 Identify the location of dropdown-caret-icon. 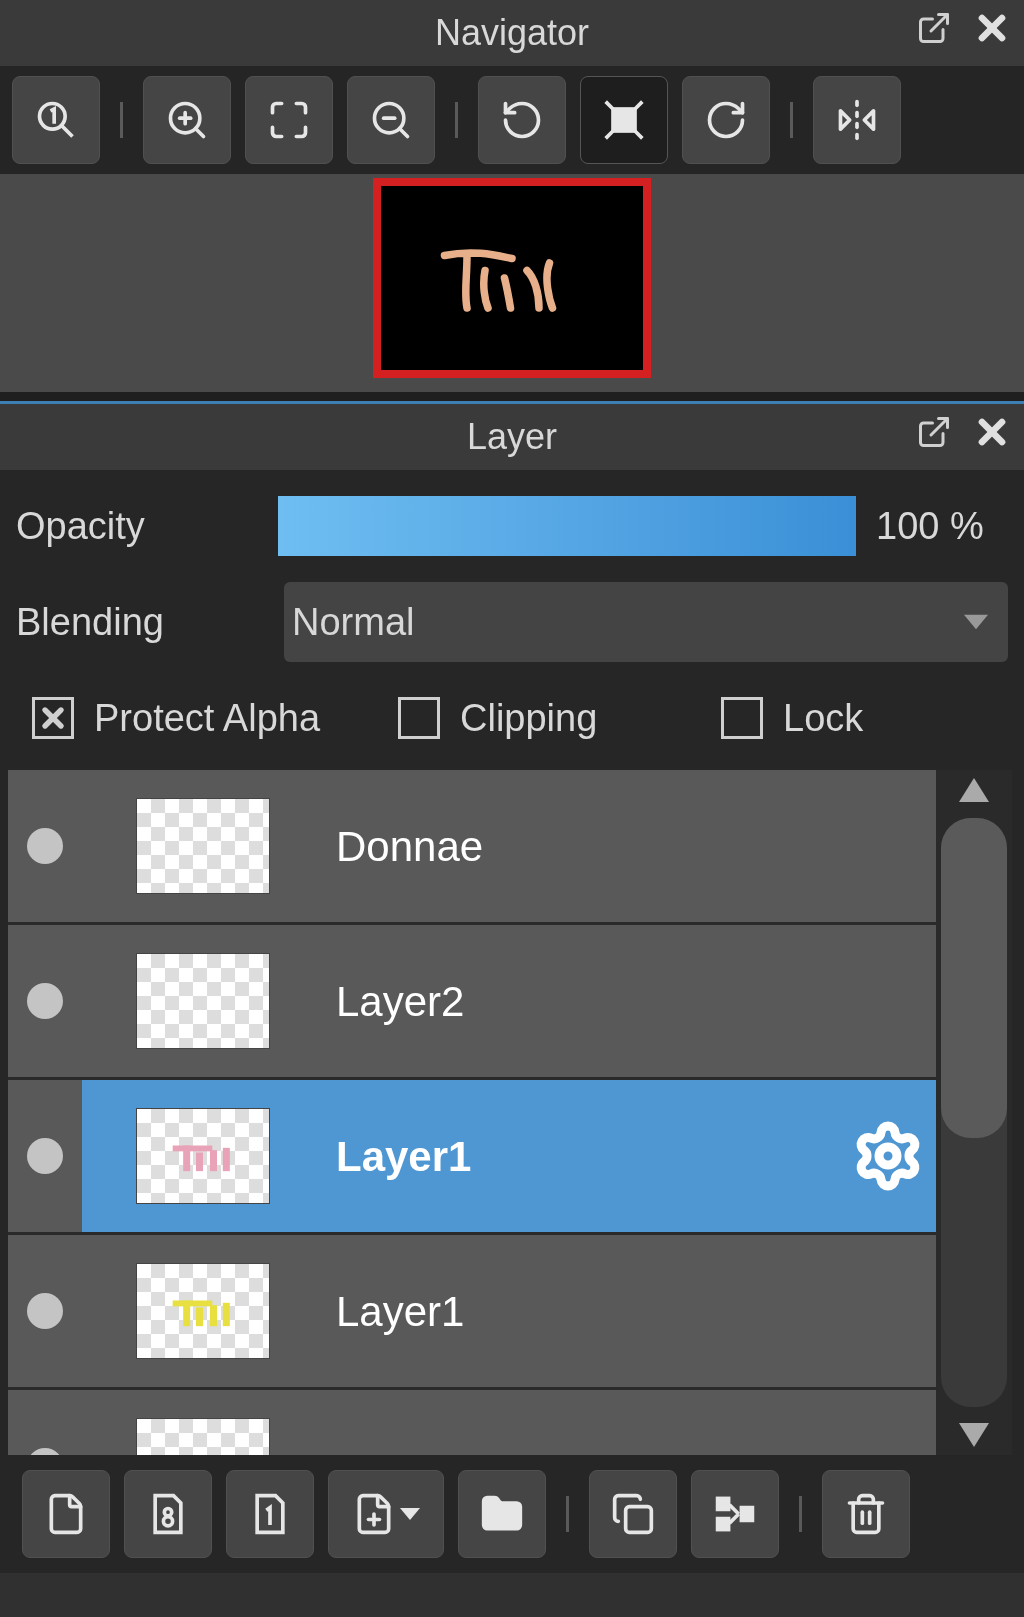
(976, 622).